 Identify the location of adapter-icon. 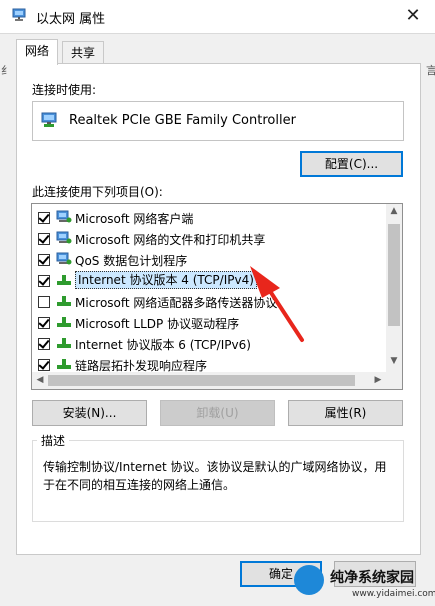
(49, 119).